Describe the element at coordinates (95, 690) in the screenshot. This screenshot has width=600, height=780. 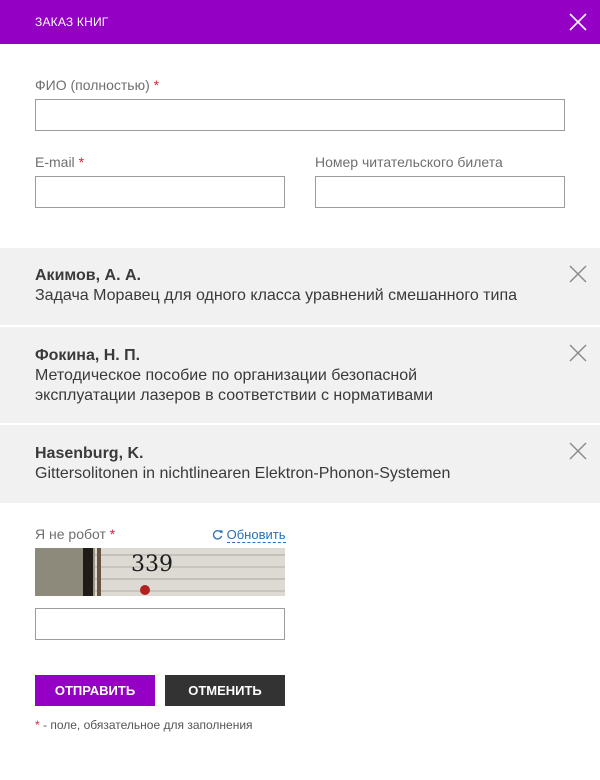
I see `send-button: ОТПРАВИТЬ` at that location.